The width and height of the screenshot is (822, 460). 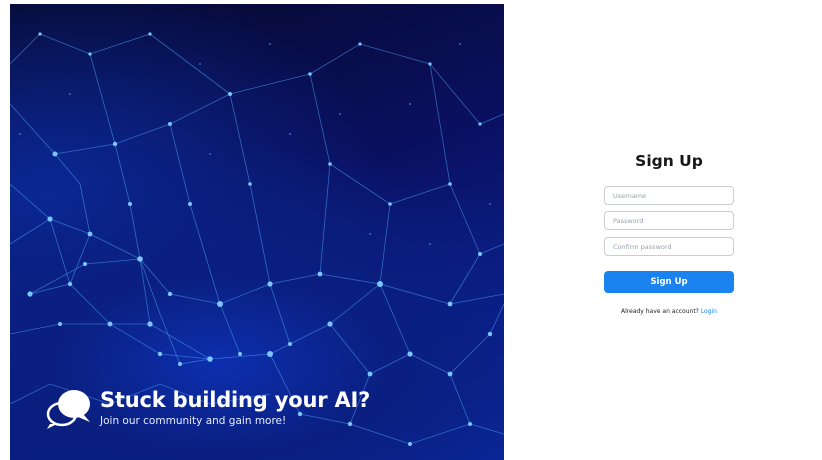 What do you see at coordinates (669, 282) in the screenshot?
I see `signup-button: Sign Up` at bounding box center [669, 282].